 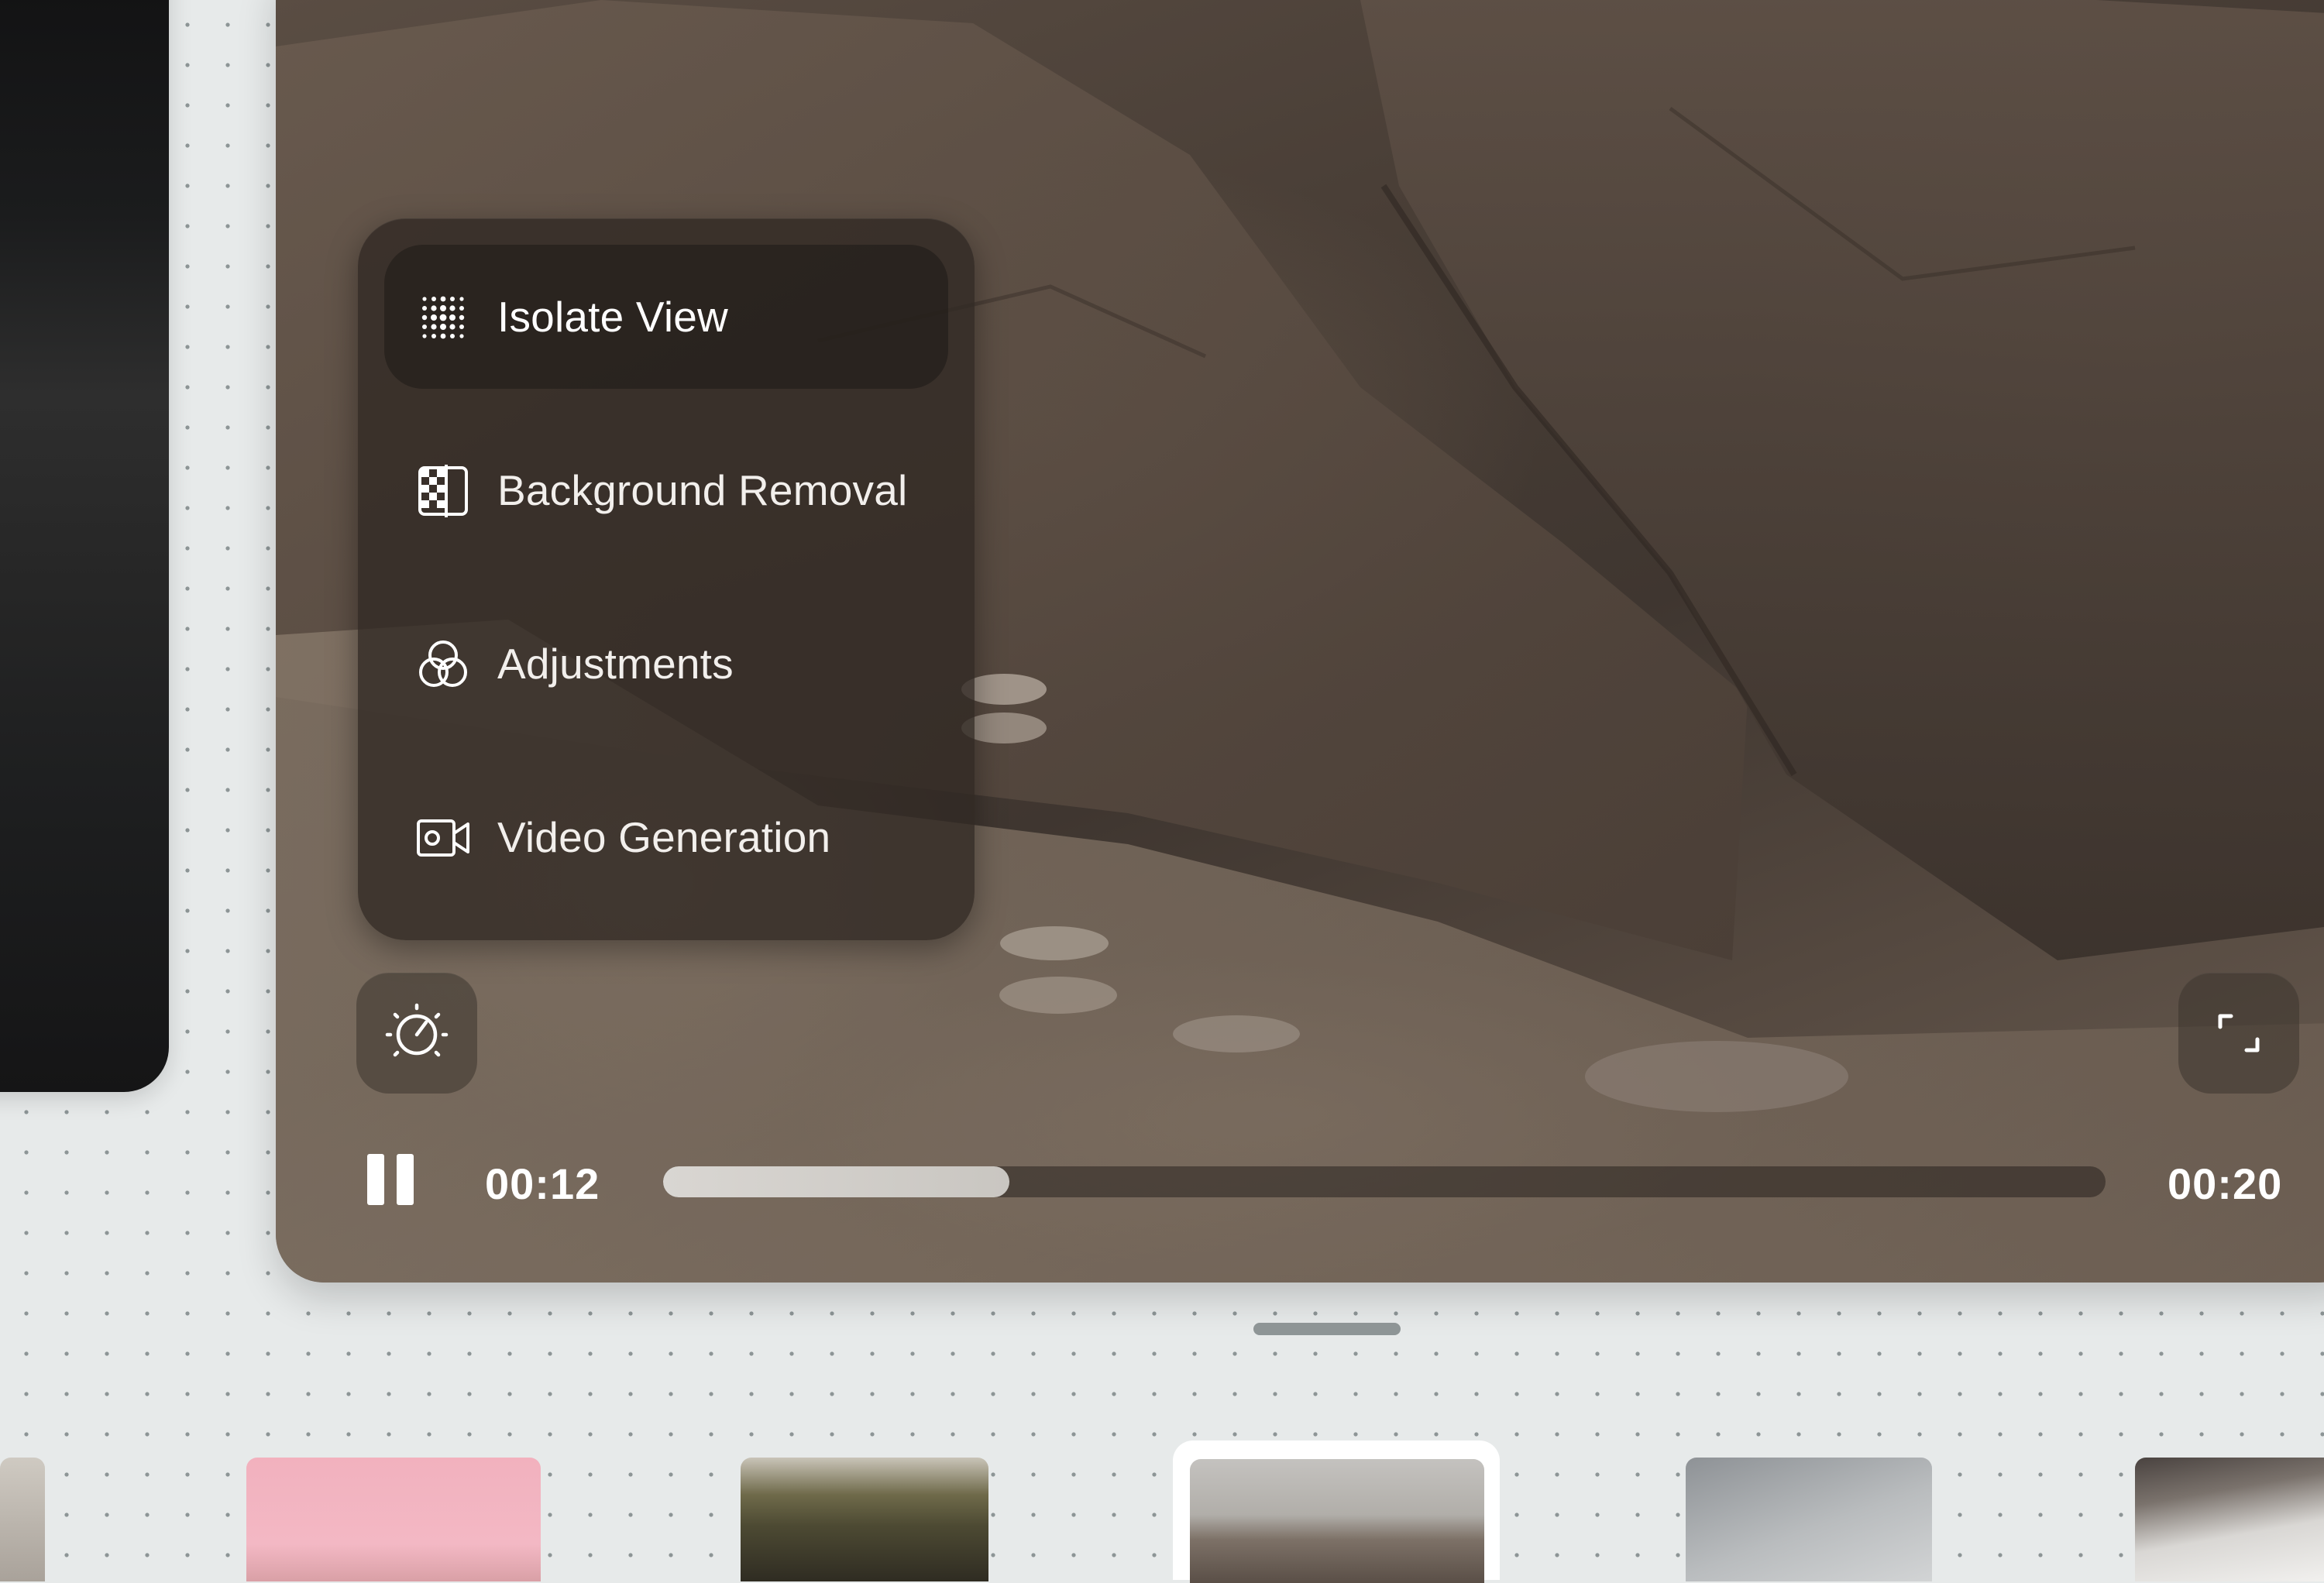 I want to click on menu-item-label: Adjustments, so click(x=615, y=664).